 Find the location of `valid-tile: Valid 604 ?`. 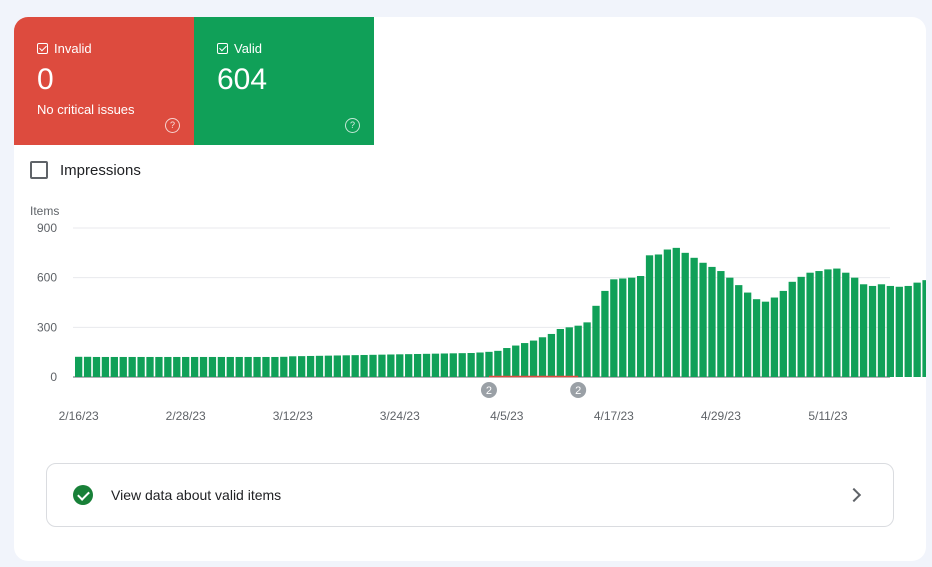

valid-tile: Valid 604 ? is located at coordinates (284, 81).